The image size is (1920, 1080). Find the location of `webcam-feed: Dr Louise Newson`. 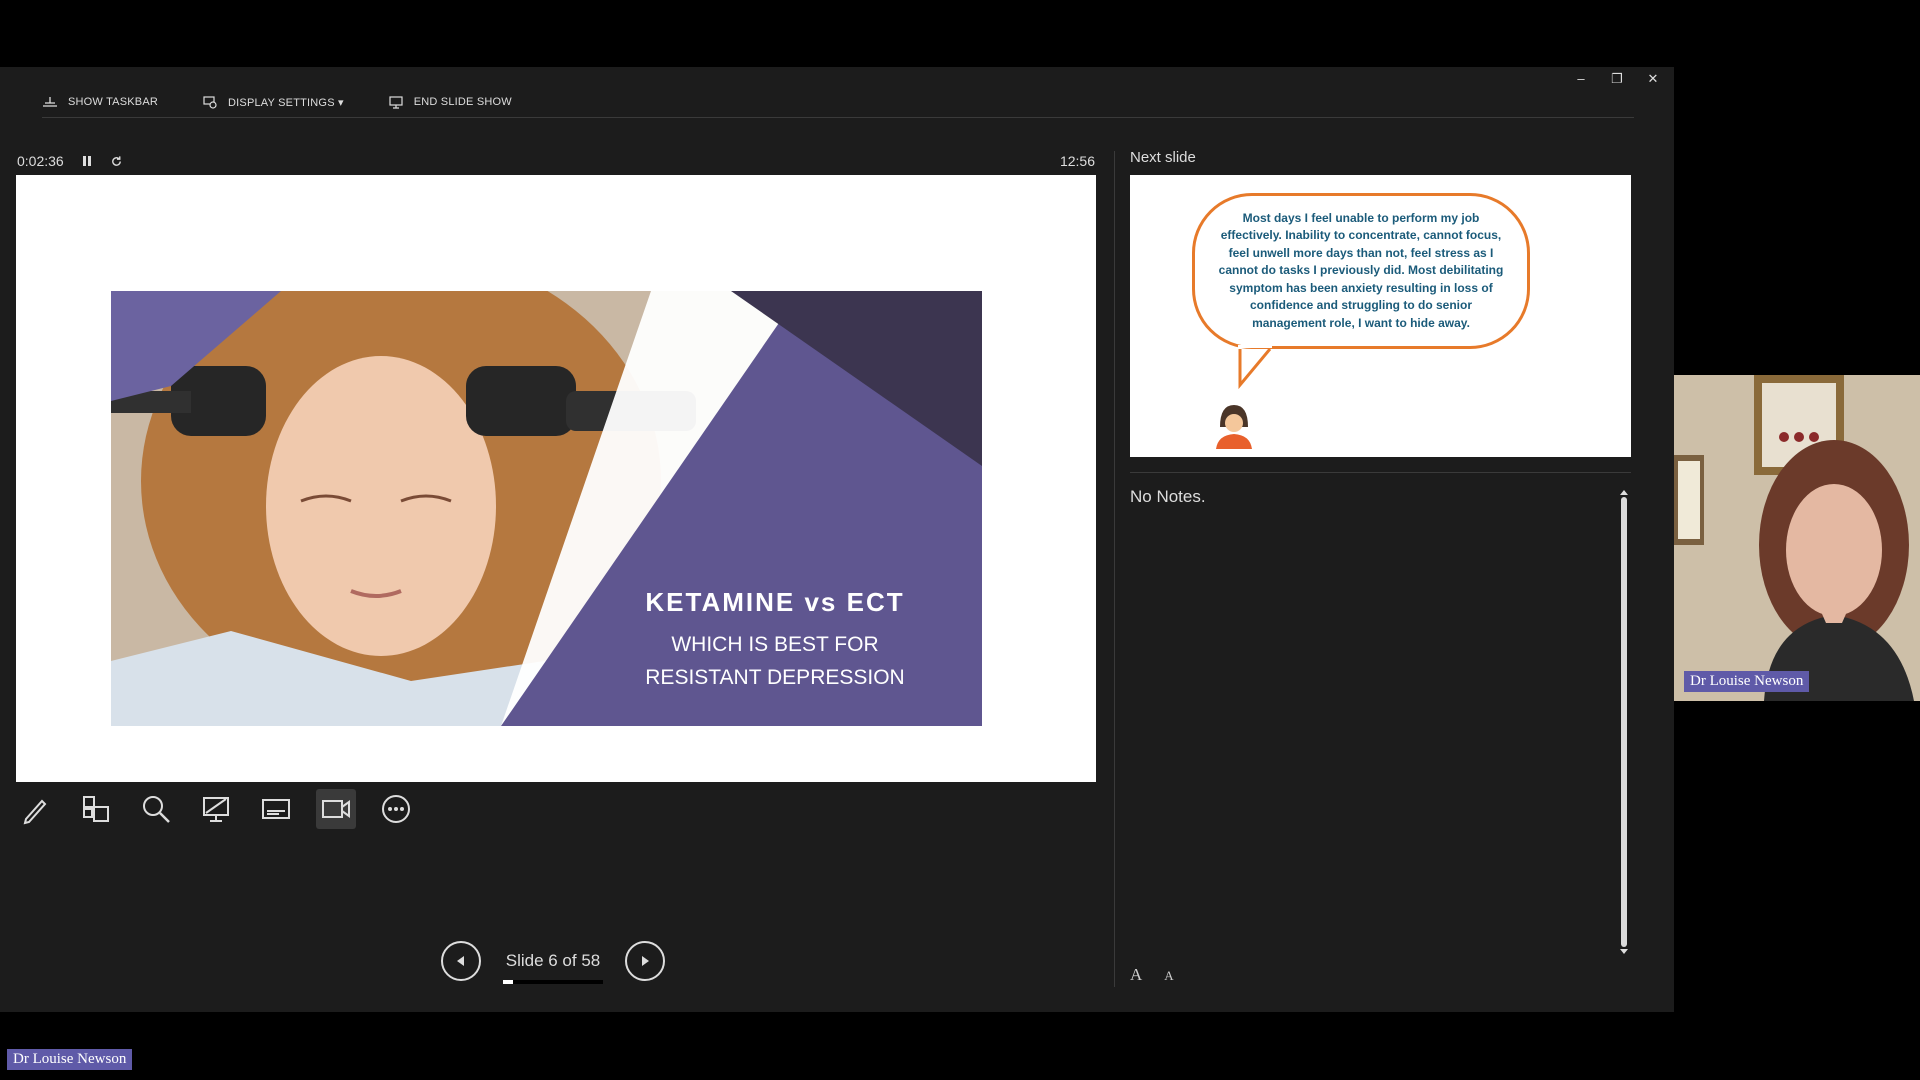

webcam-feed: Dr Louise Newson is located at coordinates (1797, 538).